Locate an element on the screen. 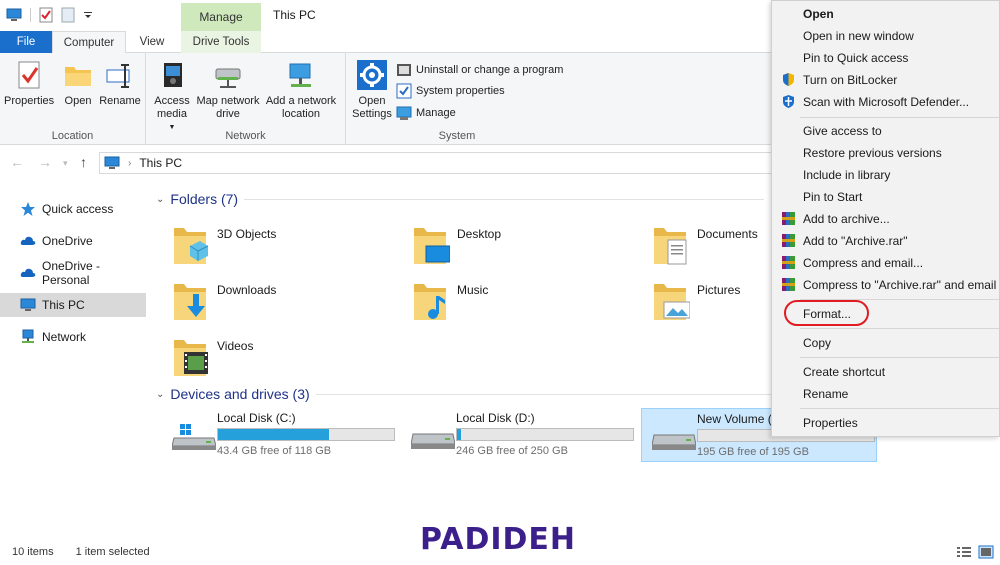 The image size is (1000, 565). properties-label: Properties is located at coordinates (29, 101).